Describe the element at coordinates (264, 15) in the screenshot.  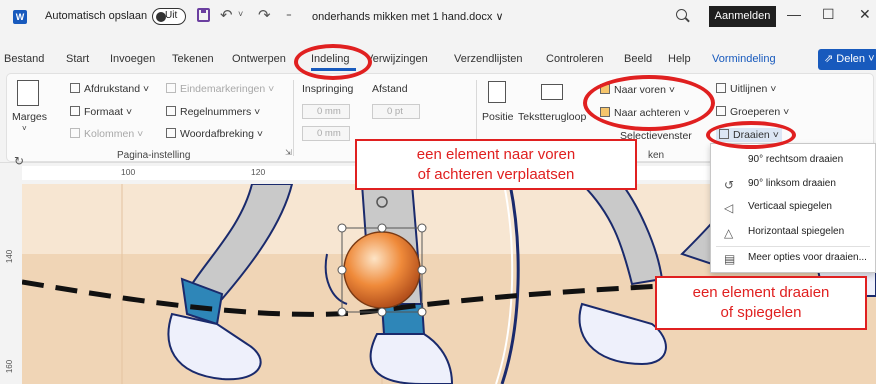
I see `redo-icon: ↷` at that location.